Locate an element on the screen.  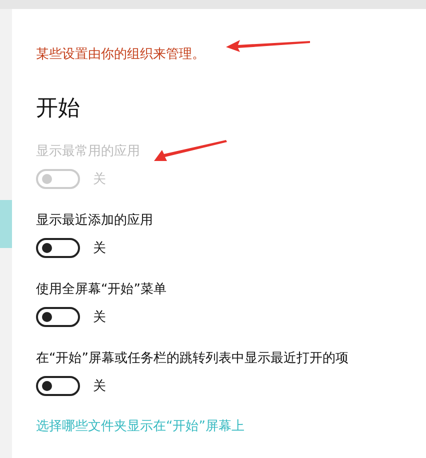
setting-label: 显示最常用的应用 is located at coordinates (88, 152).